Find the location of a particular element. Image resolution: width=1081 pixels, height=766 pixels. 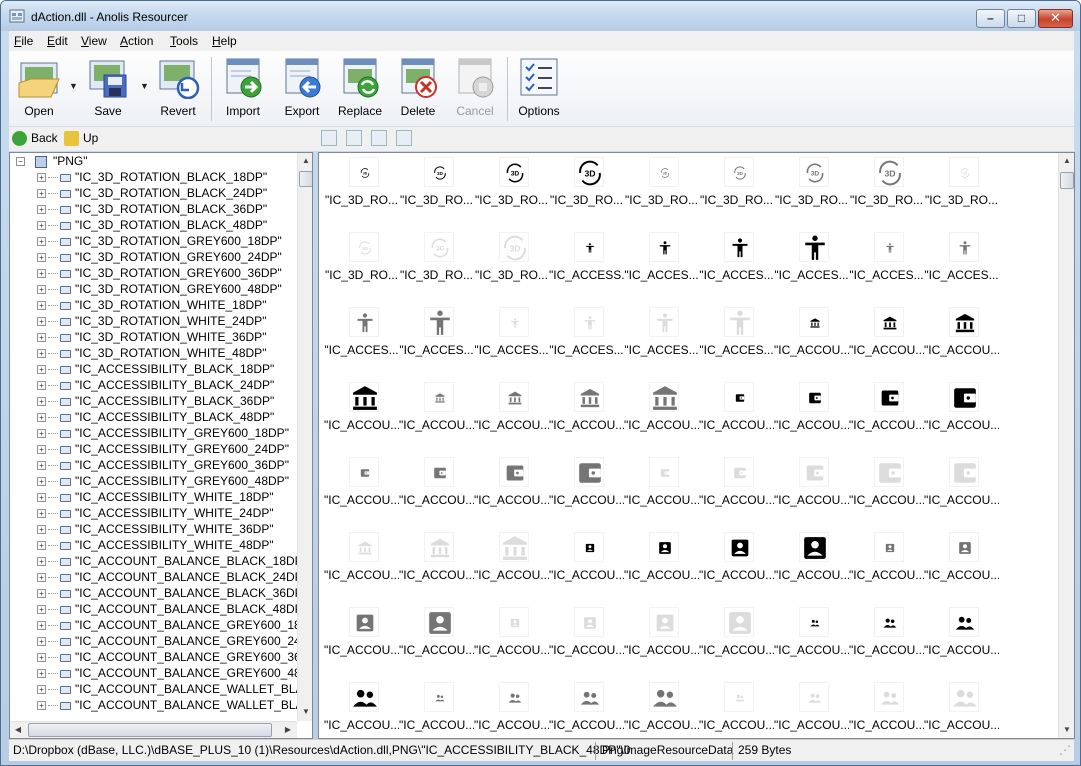

tree-node: + "IC_ACCESSIBILITY_WHITE_48DP" is located at coordinates (153, 545).